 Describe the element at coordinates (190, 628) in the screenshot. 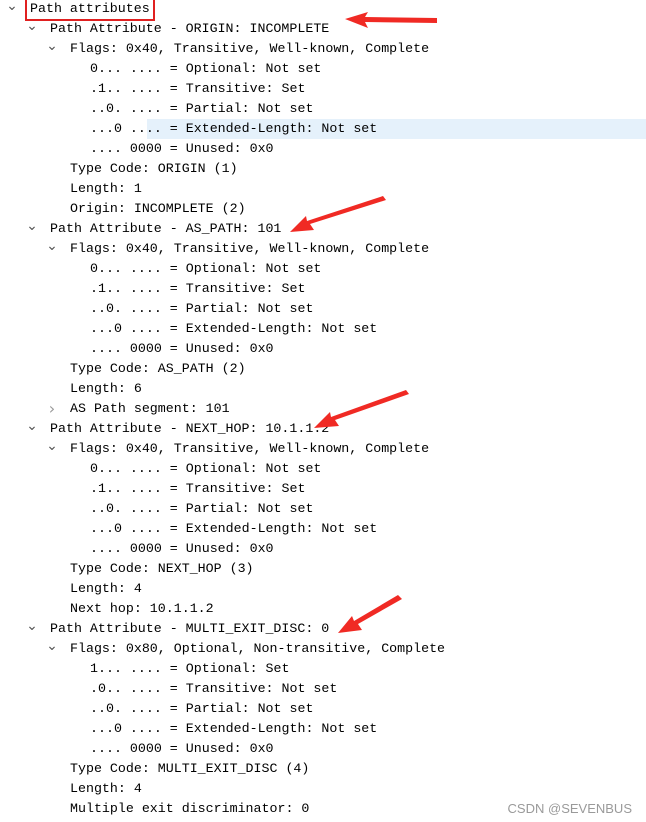

I see `tree-row-label: Path Attribute - MULTI_EXIT_DISC: 0` at that location.